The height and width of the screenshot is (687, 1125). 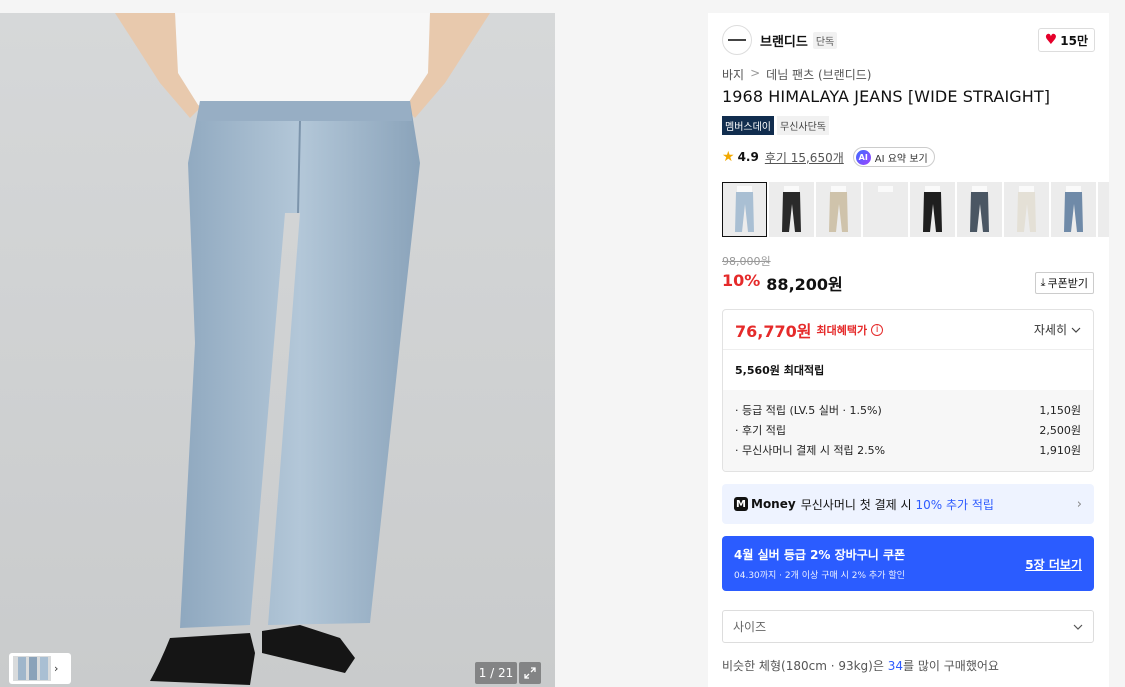 I want to click on discount-rate: 10%, so click(x=741, y=280).